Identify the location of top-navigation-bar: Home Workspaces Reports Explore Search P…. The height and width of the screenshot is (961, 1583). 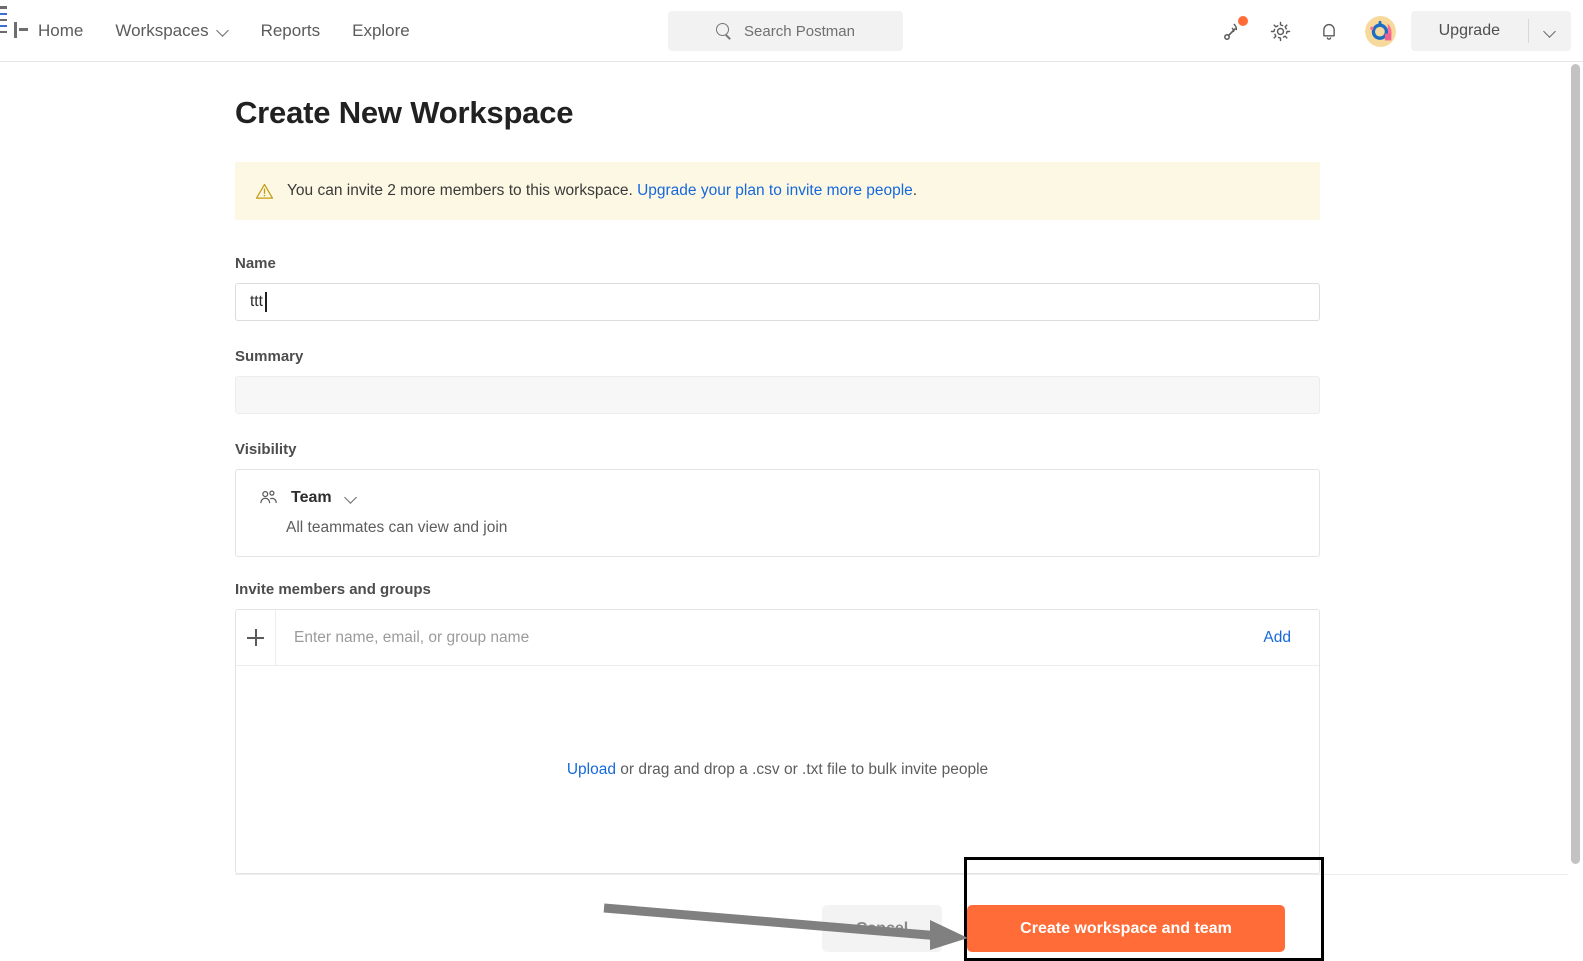
(791, 31).